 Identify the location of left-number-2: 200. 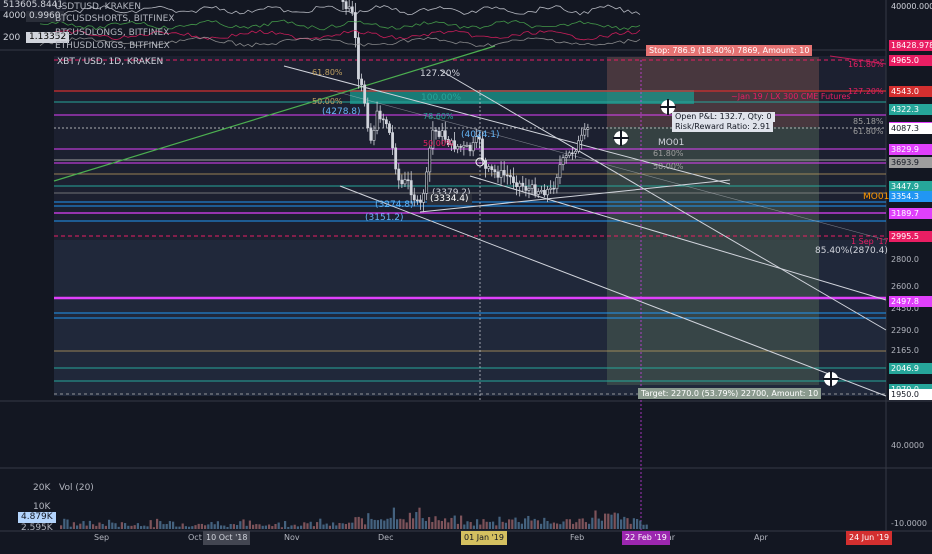
(12, 38).